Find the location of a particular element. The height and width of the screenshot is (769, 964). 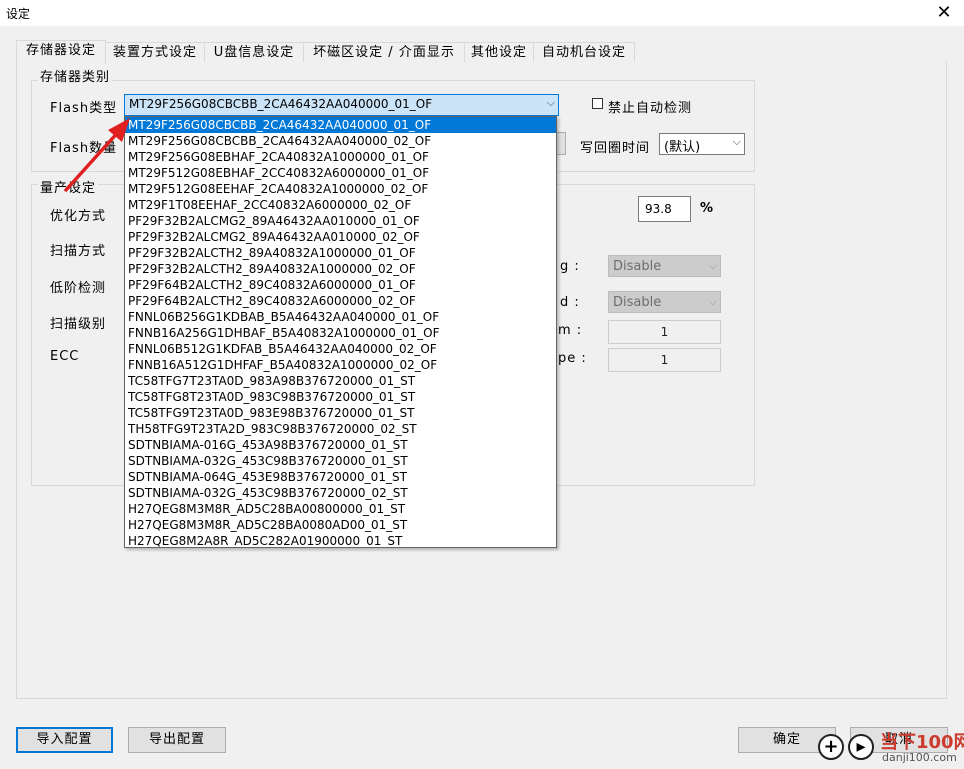

dropdown-option: SDTNBIAMA-032G_453C98B376720000_01_ST is located at coordinates (340, 461).